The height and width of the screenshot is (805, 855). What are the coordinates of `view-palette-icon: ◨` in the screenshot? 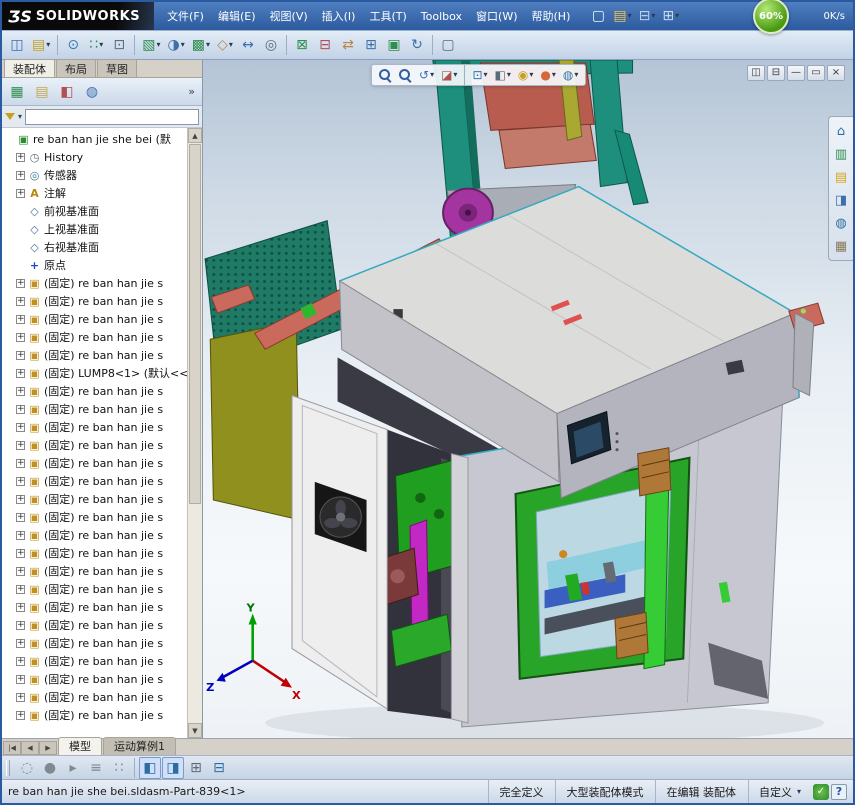 It's located at (841, 200).